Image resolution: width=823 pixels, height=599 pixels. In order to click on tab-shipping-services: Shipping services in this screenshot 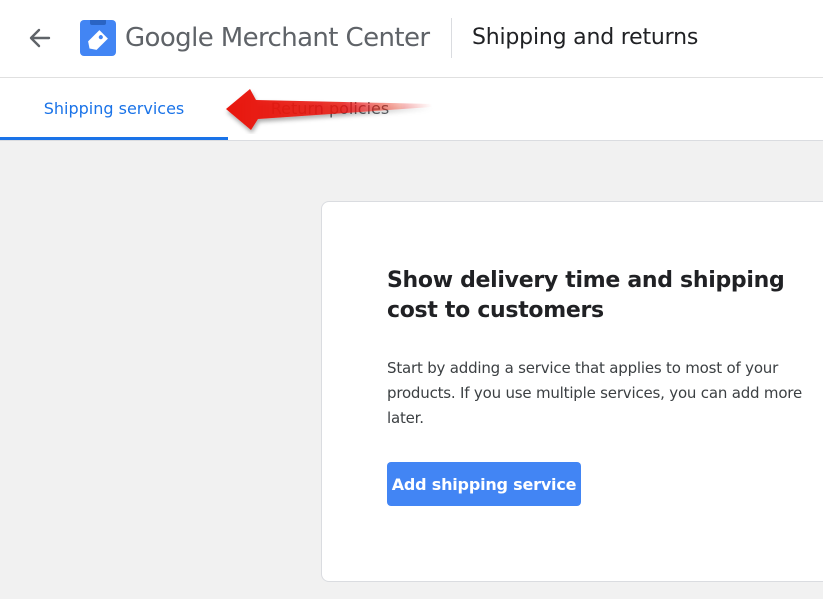, I will do `click(114, 109)`.